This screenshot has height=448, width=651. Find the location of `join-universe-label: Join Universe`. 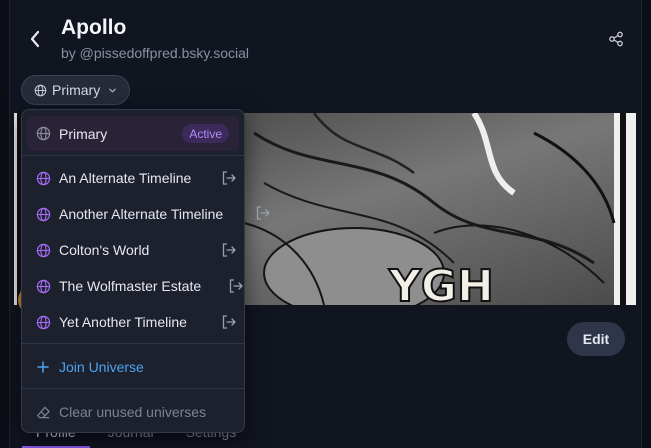

join-universe-label: Join Universe is located at coordinates (101, 367).